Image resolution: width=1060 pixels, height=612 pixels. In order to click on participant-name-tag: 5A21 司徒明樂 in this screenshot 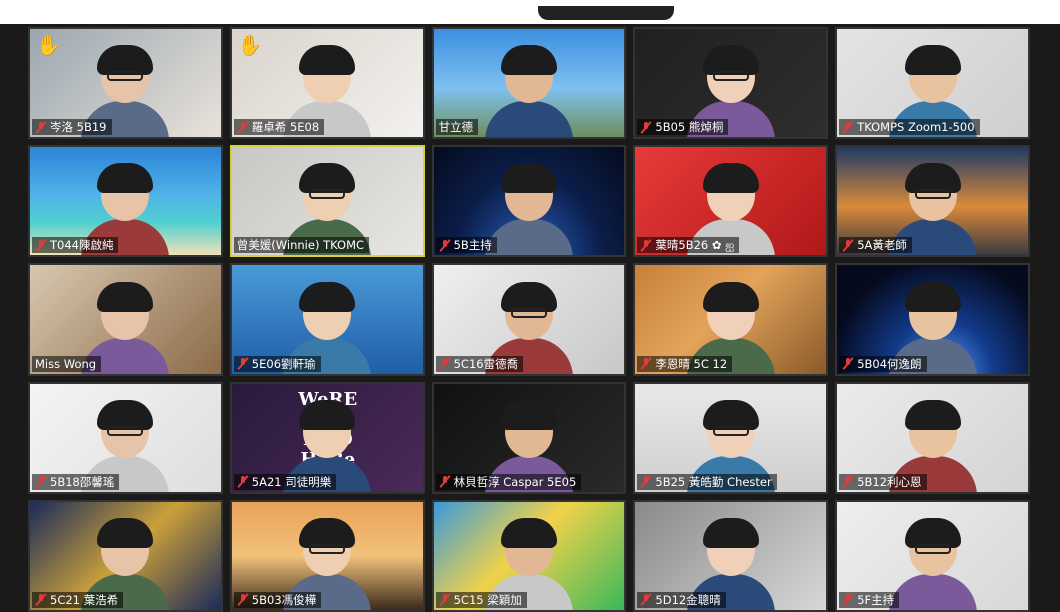, I will do `click(285, 481)`.